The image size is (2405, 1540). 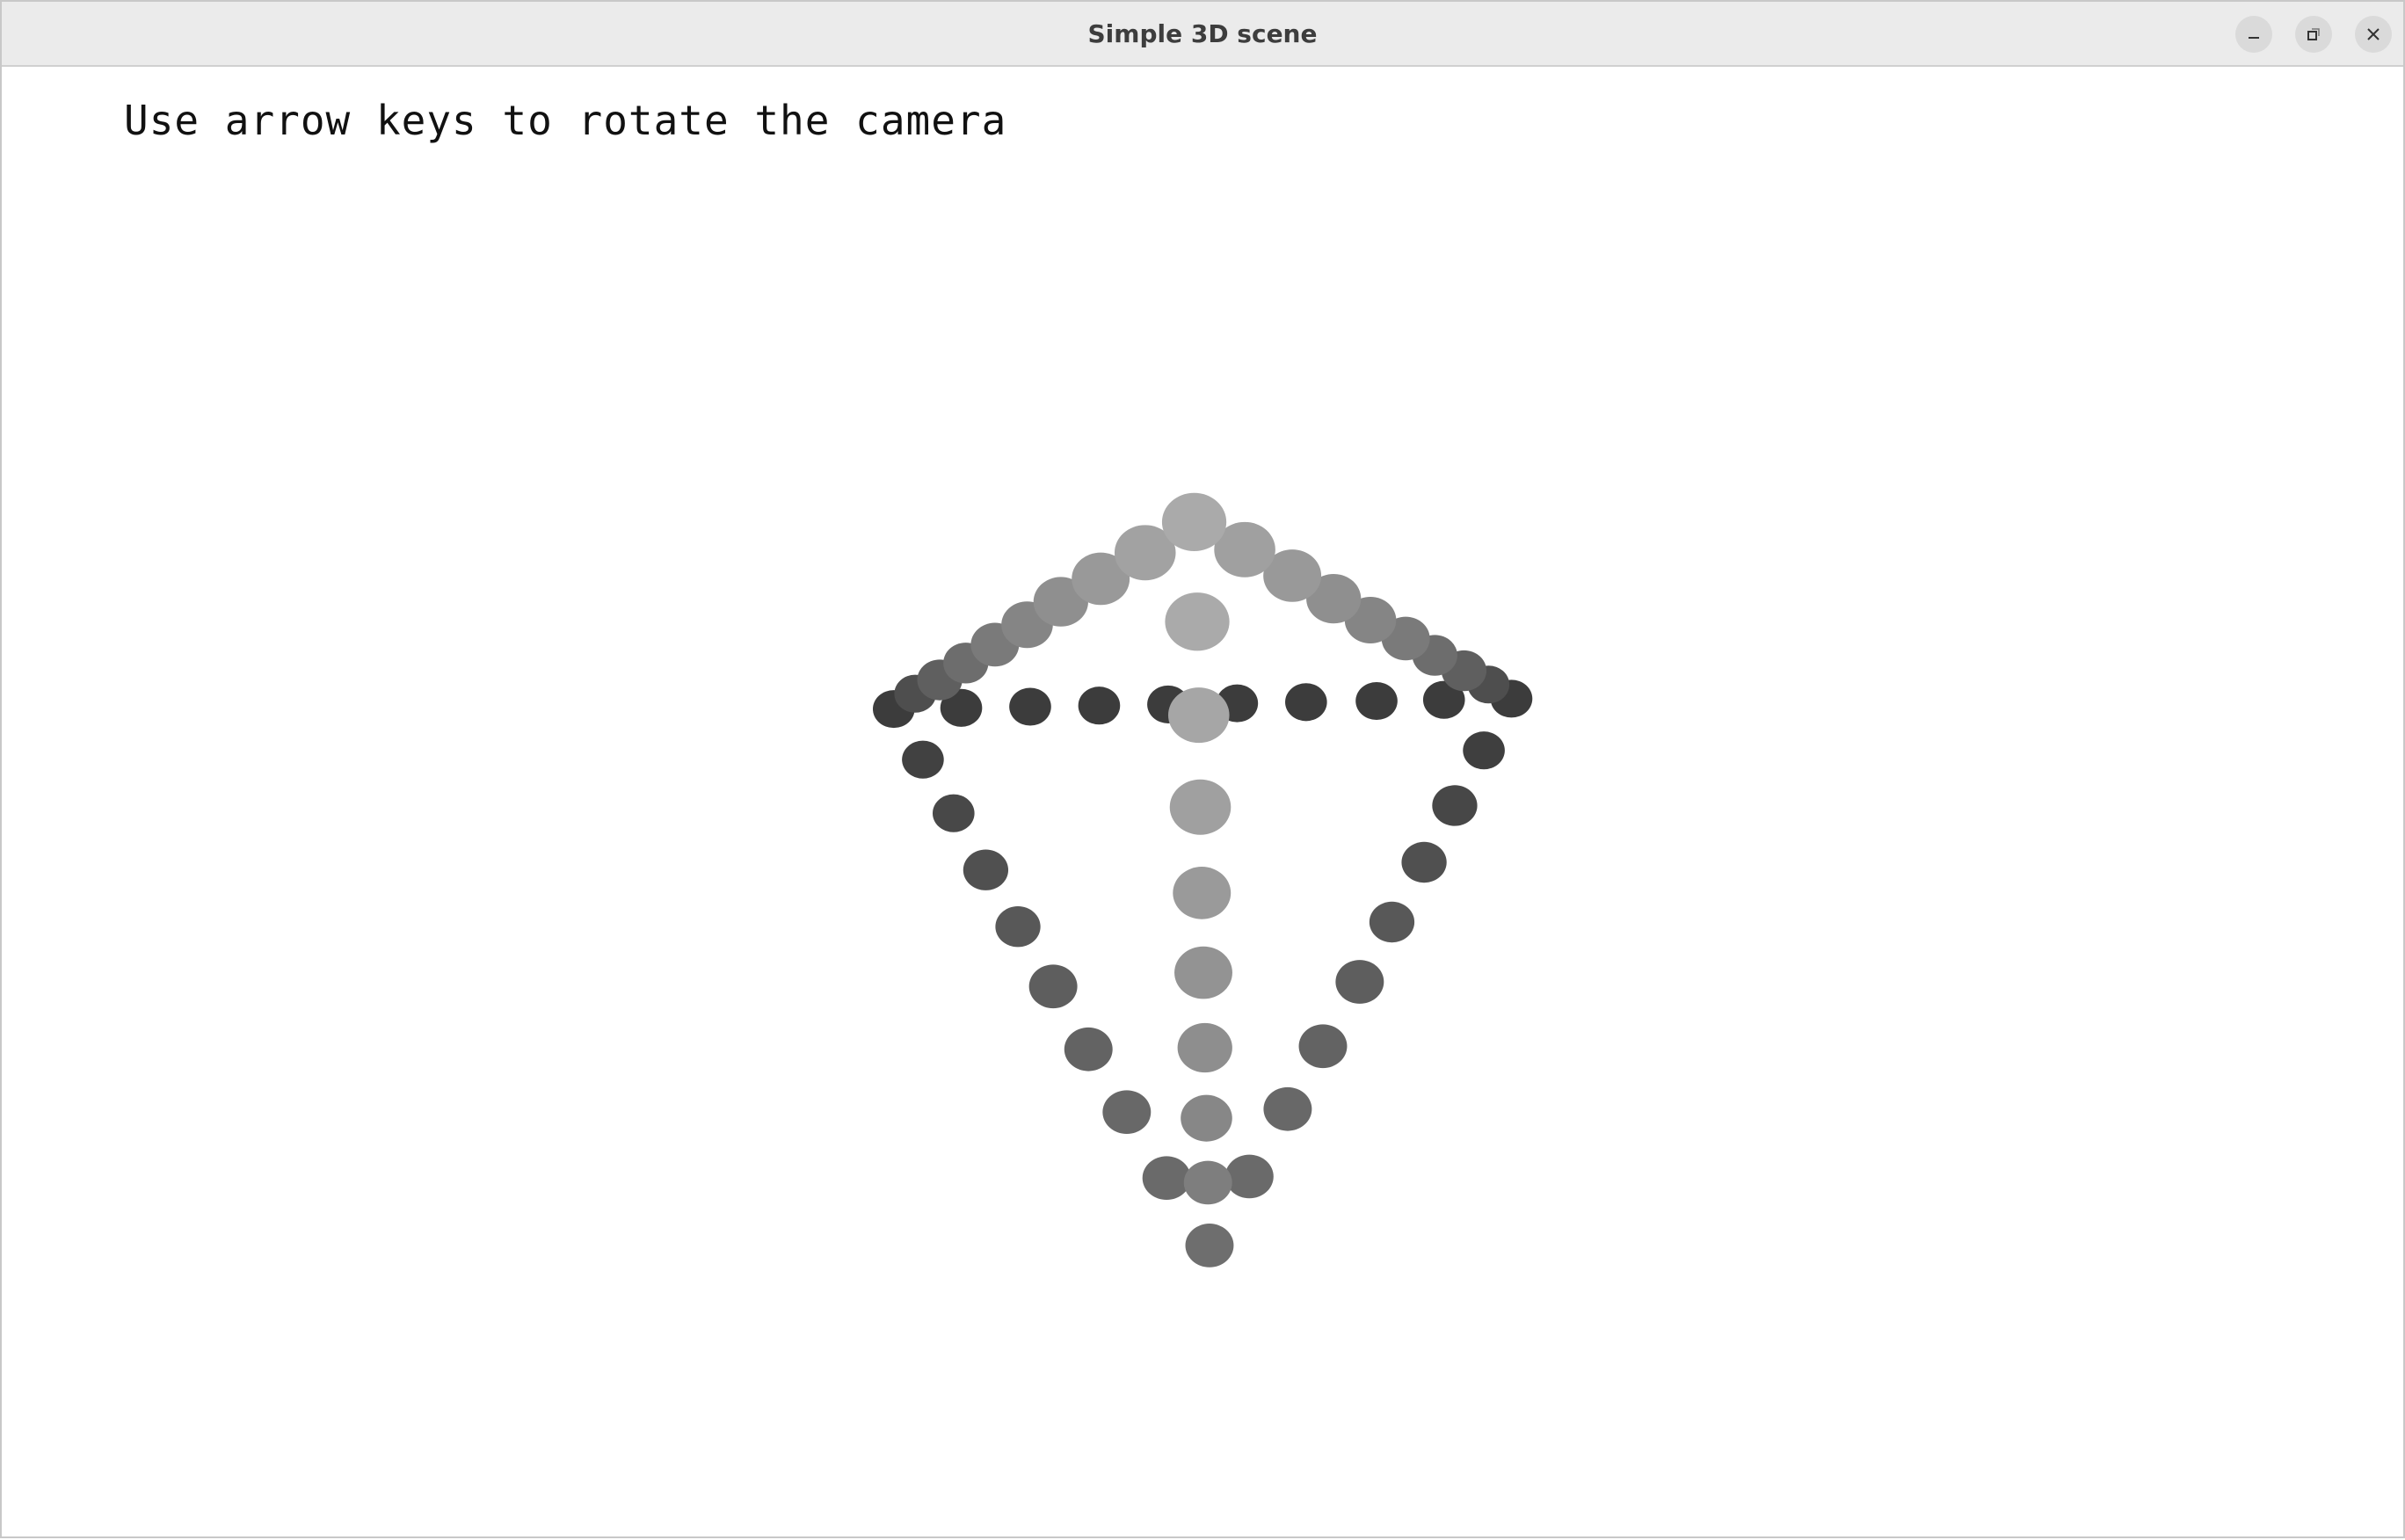 I want to click on restore-icon, so click(x=2313, y=34).